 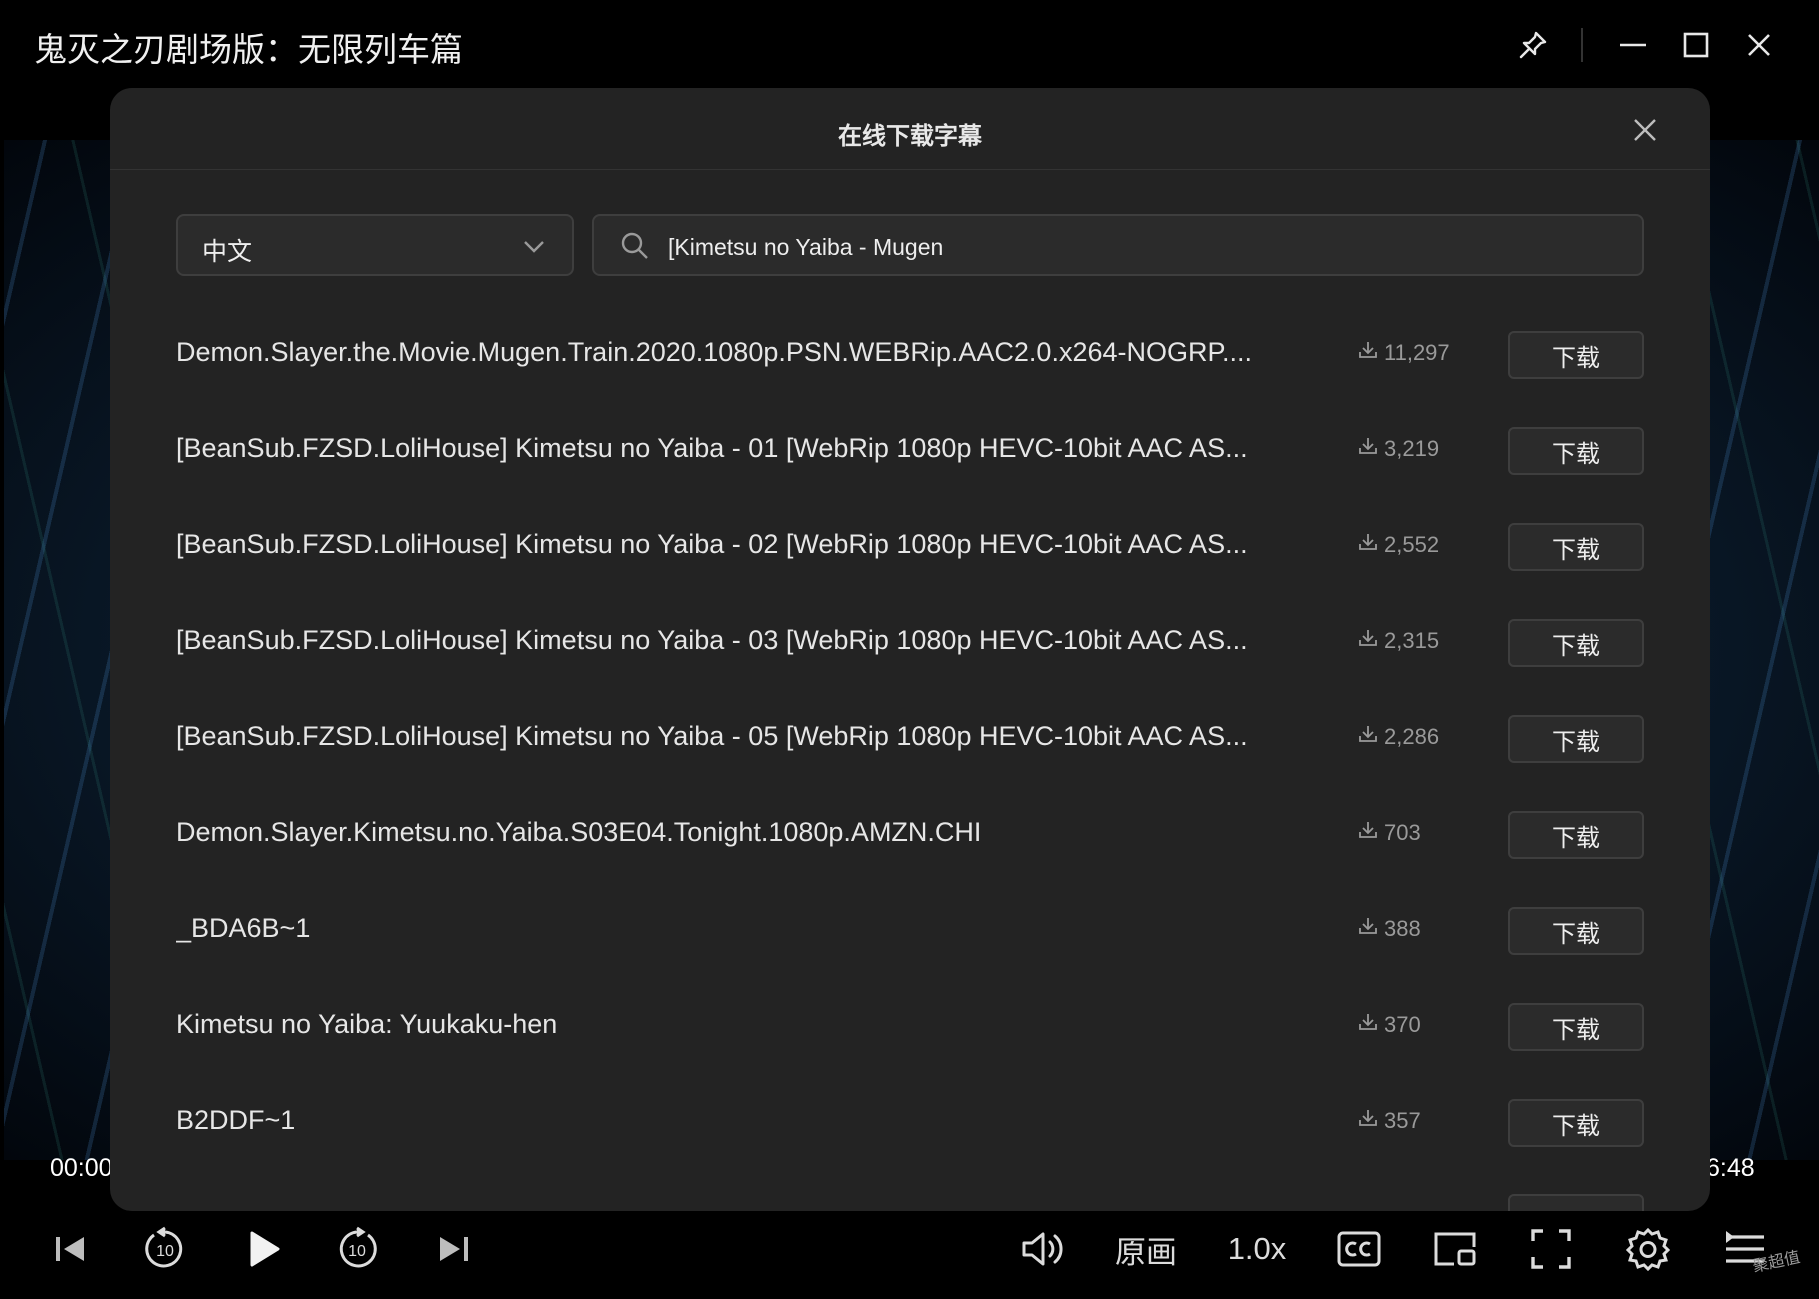 I want to click on search-box, so click(x=1118, y=245).